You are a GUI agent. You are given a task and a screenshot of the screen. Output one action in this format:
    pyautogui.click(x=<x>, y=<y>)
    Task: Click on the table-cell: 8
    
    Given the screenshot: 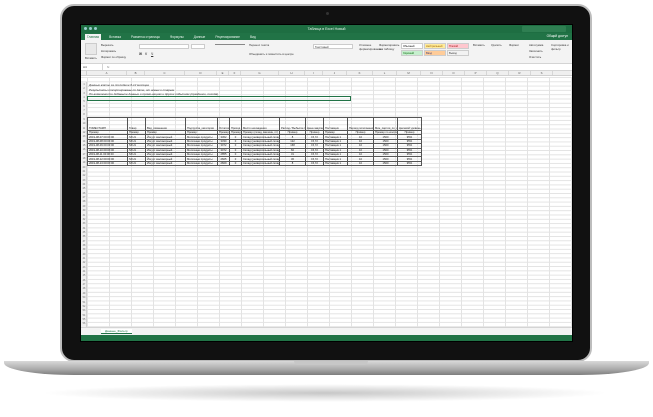 What is the action you would take?
    pyautogui.click(x=292, y=163)
    